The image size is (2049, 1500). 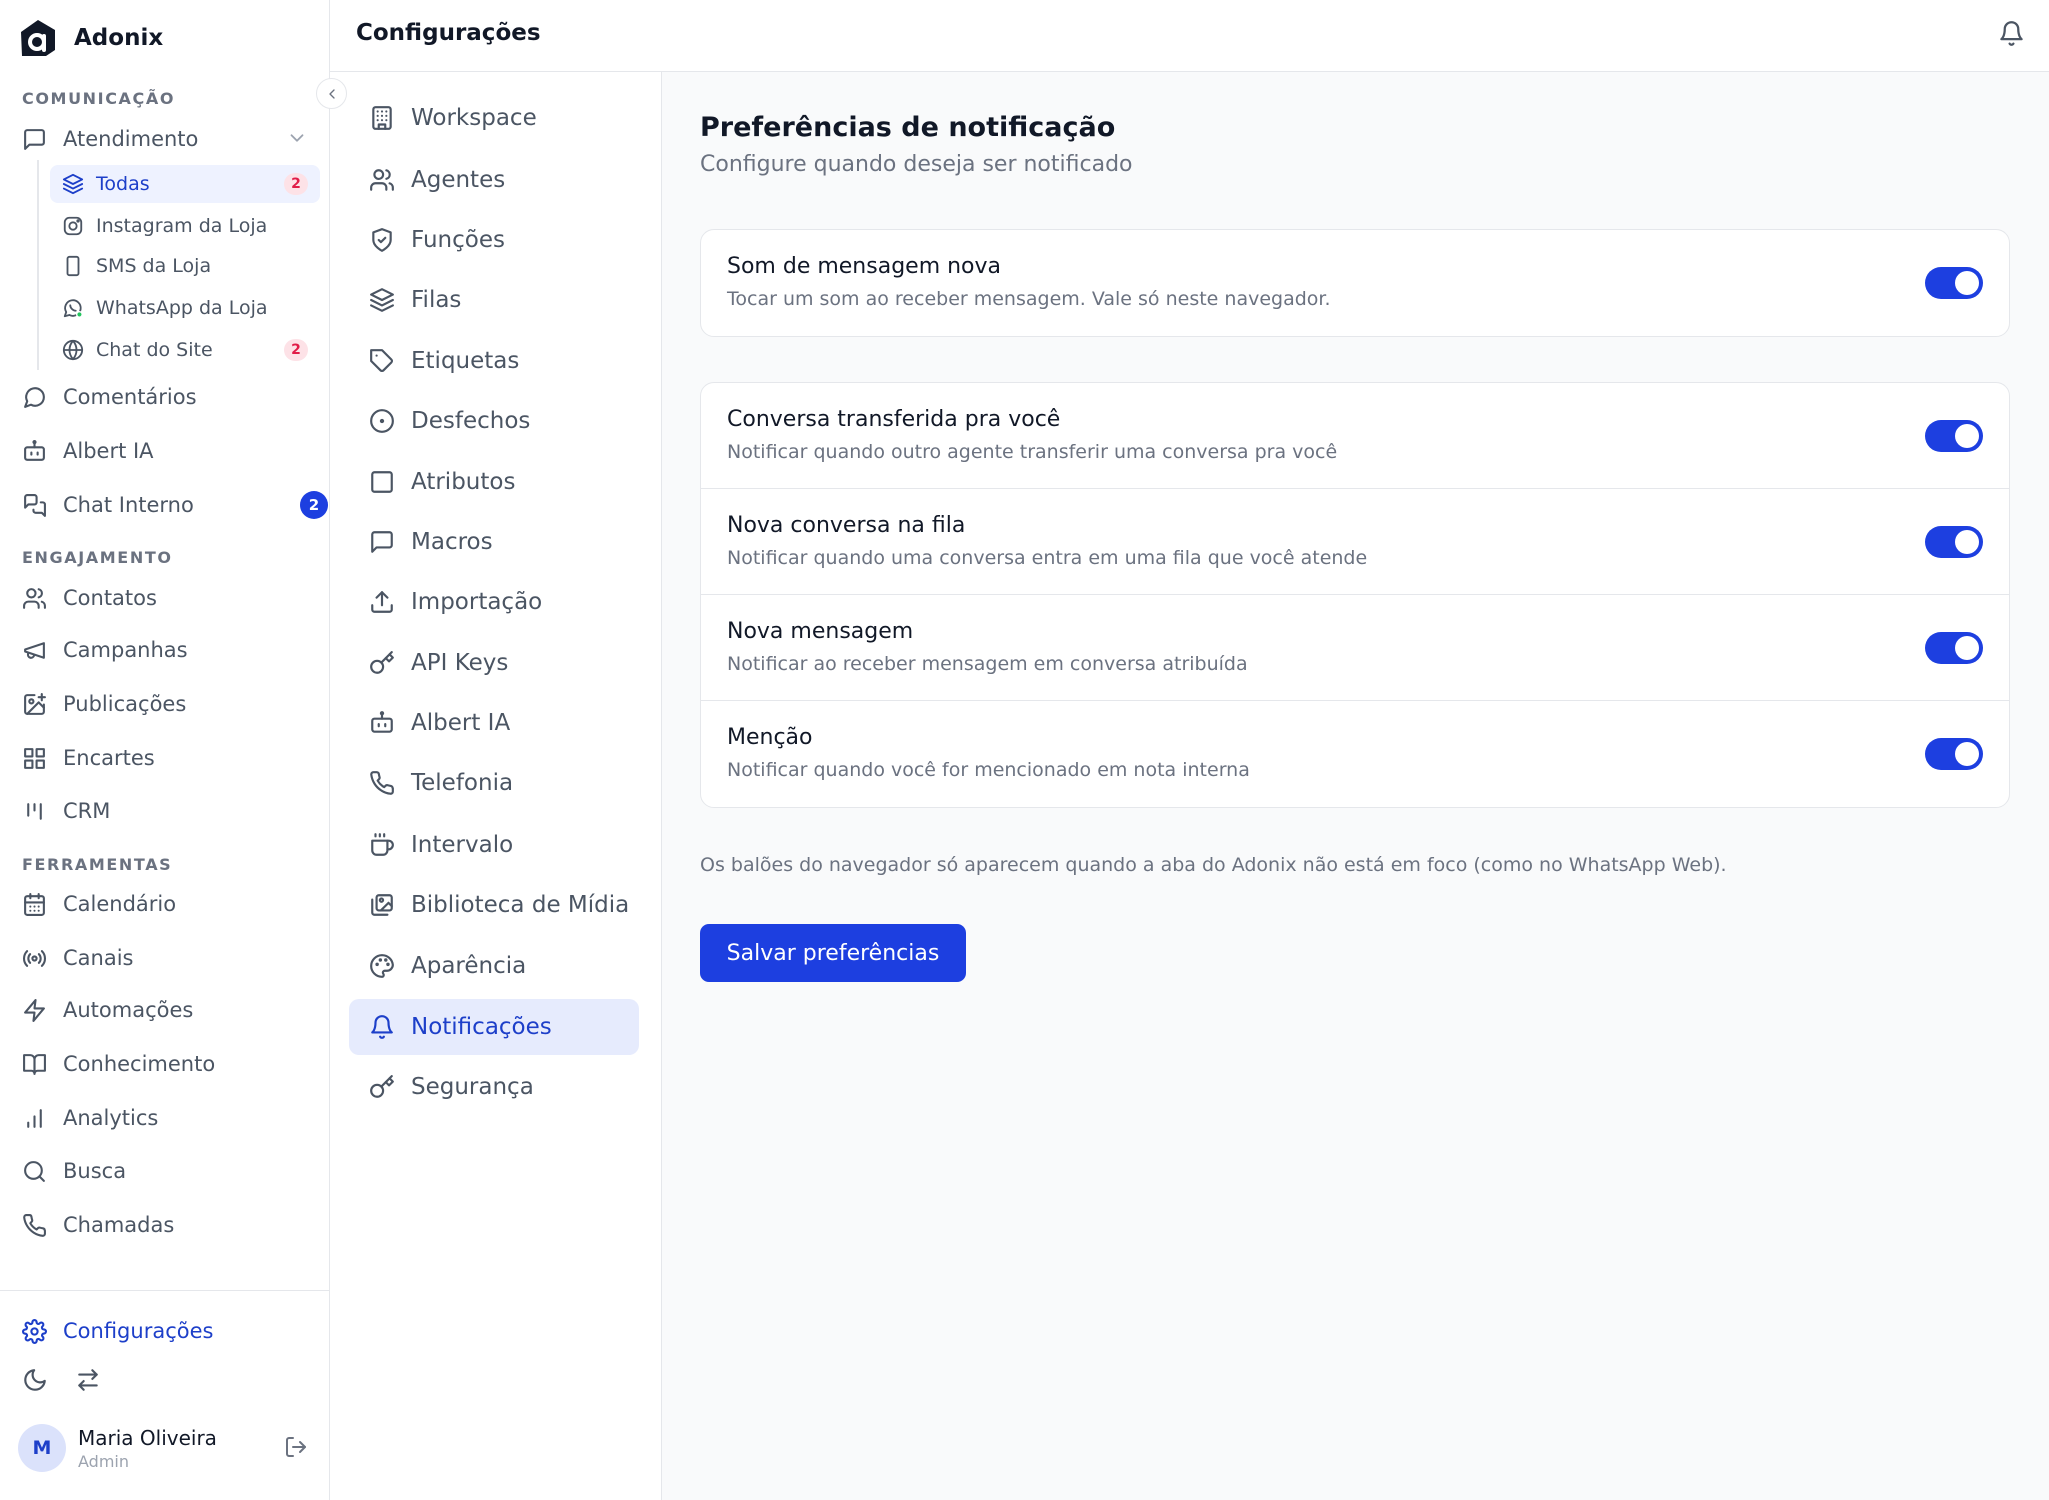 I want to click on chat-bubbles-icon, so click(x=35, y=505).